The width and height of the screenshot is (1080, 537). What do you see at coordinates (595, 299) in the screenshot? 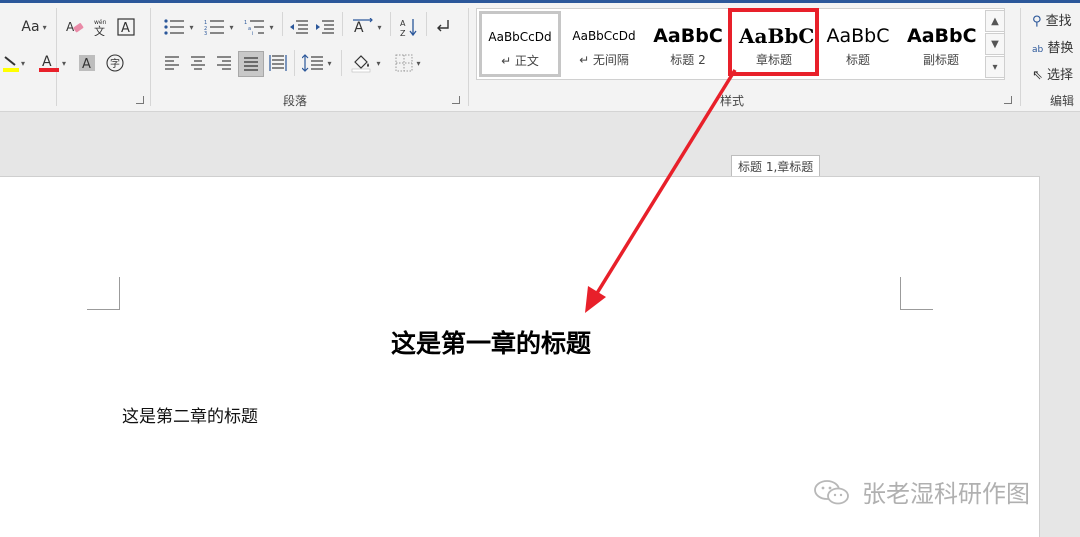
I see `arrow-head` at bounding box center [595, 299].